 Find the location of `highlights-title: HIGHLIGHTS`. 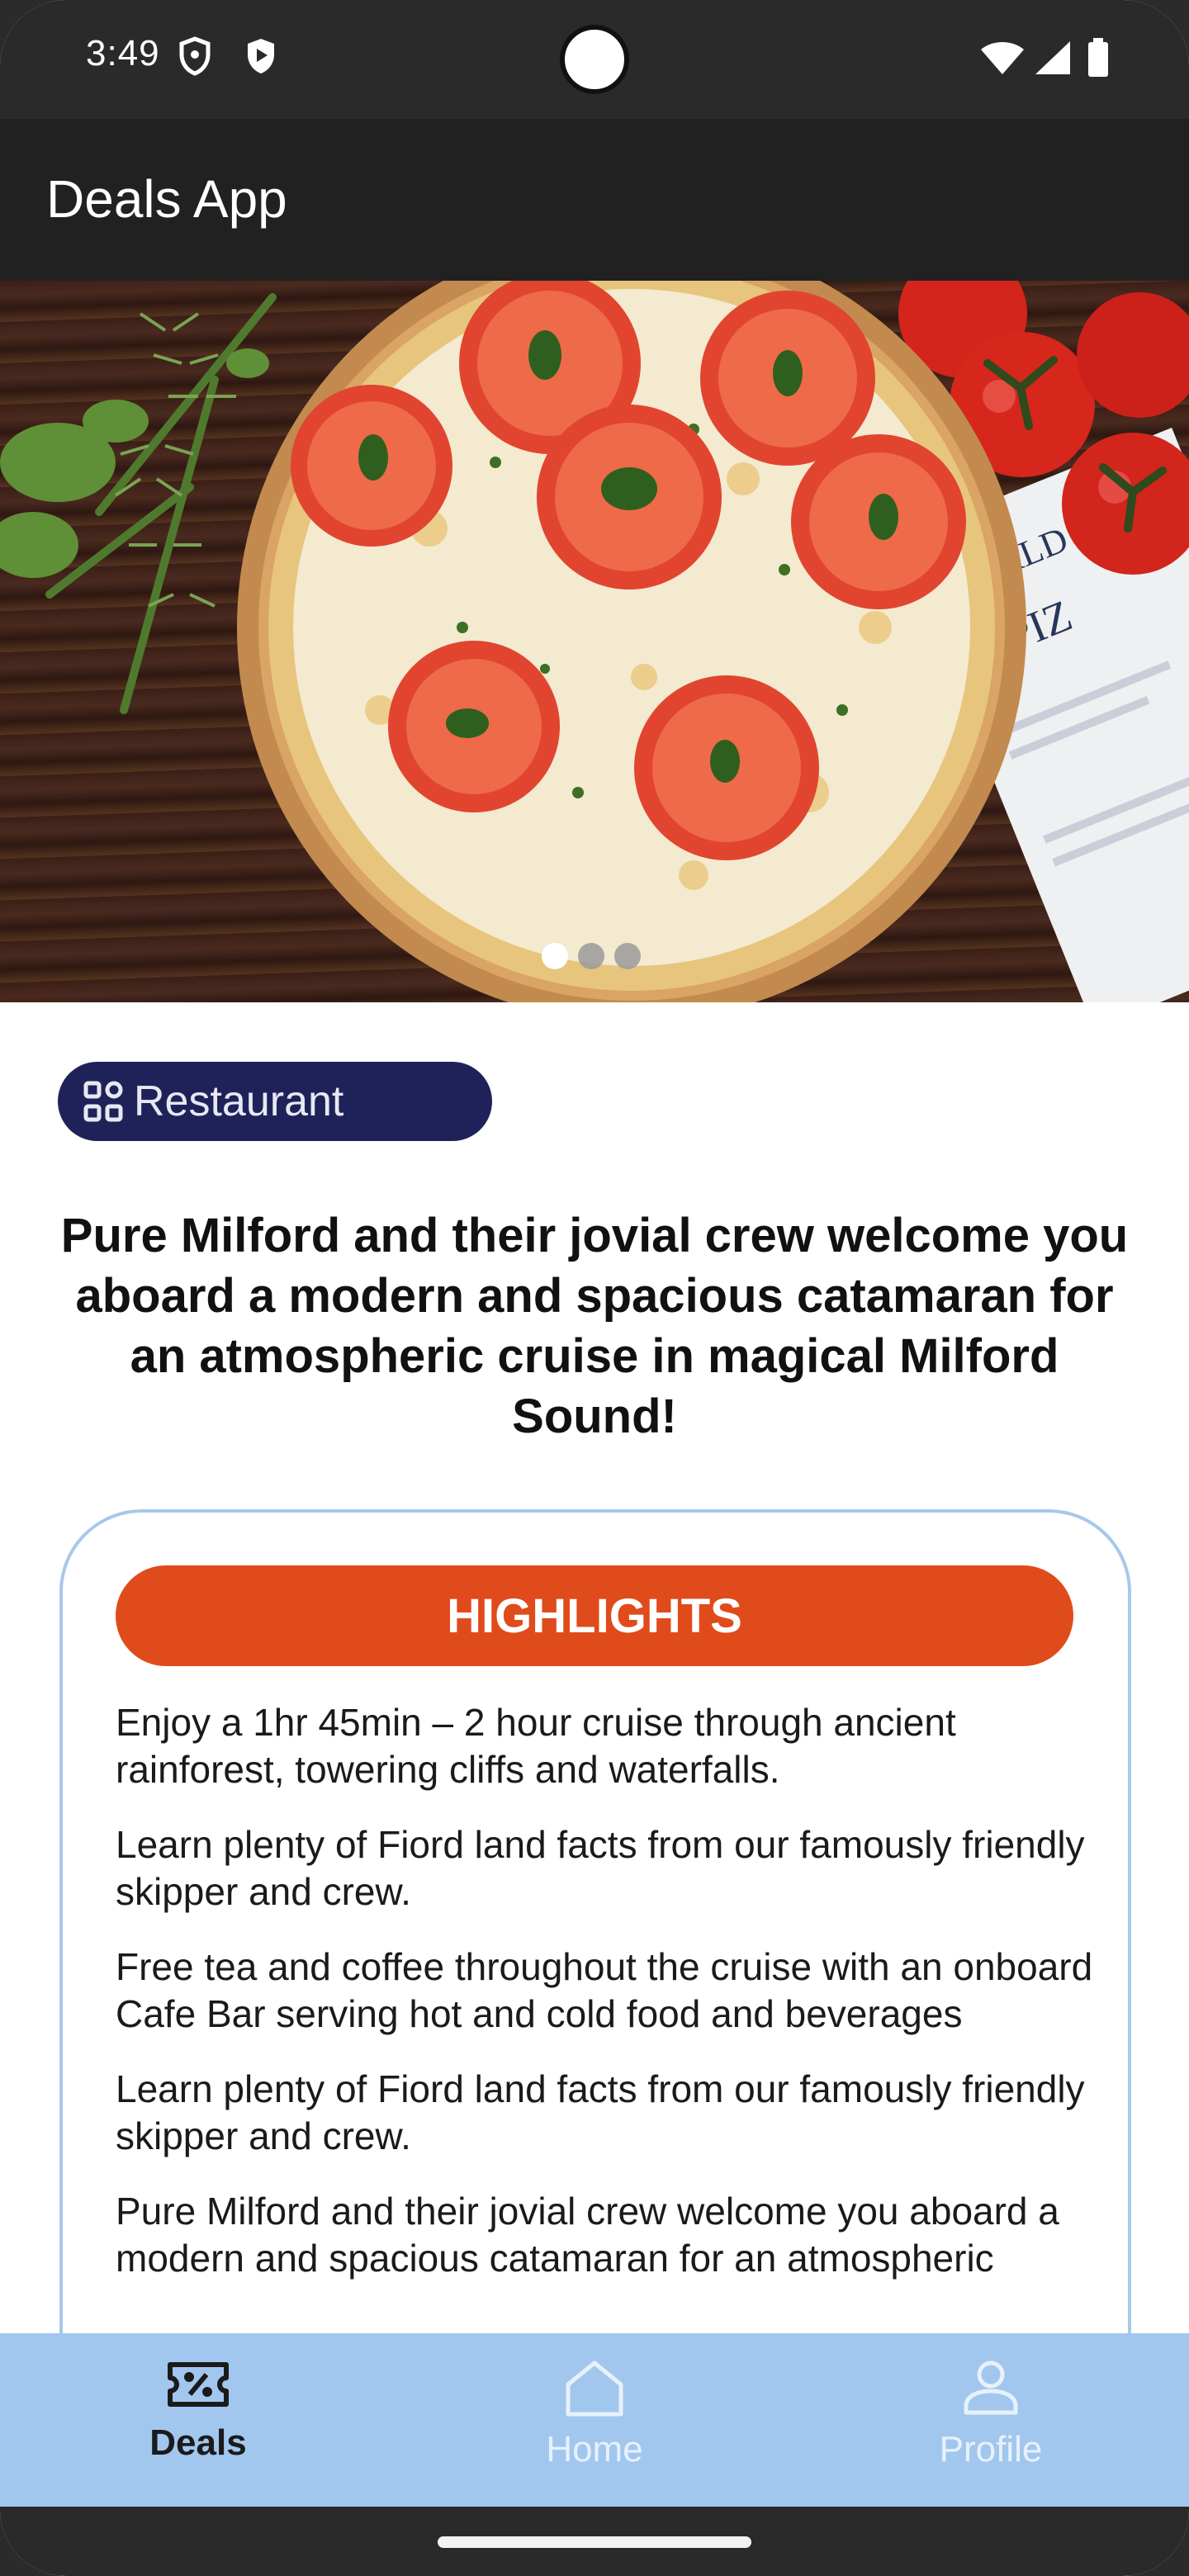

highlights-title: HIGHLIGHTS is located at coordinates (594, 1615).